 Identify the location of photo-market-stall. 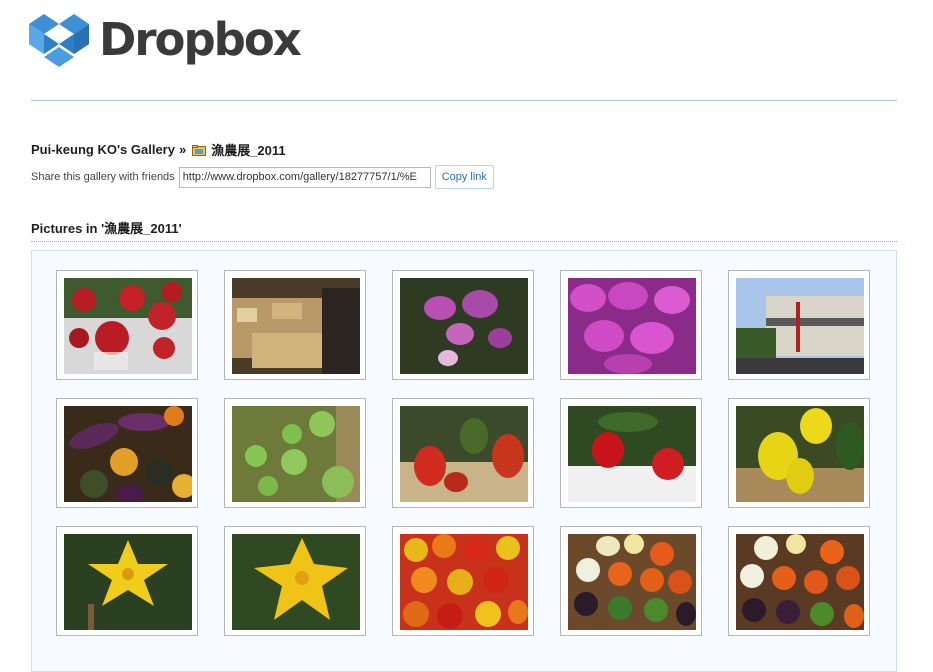
(296, 326).